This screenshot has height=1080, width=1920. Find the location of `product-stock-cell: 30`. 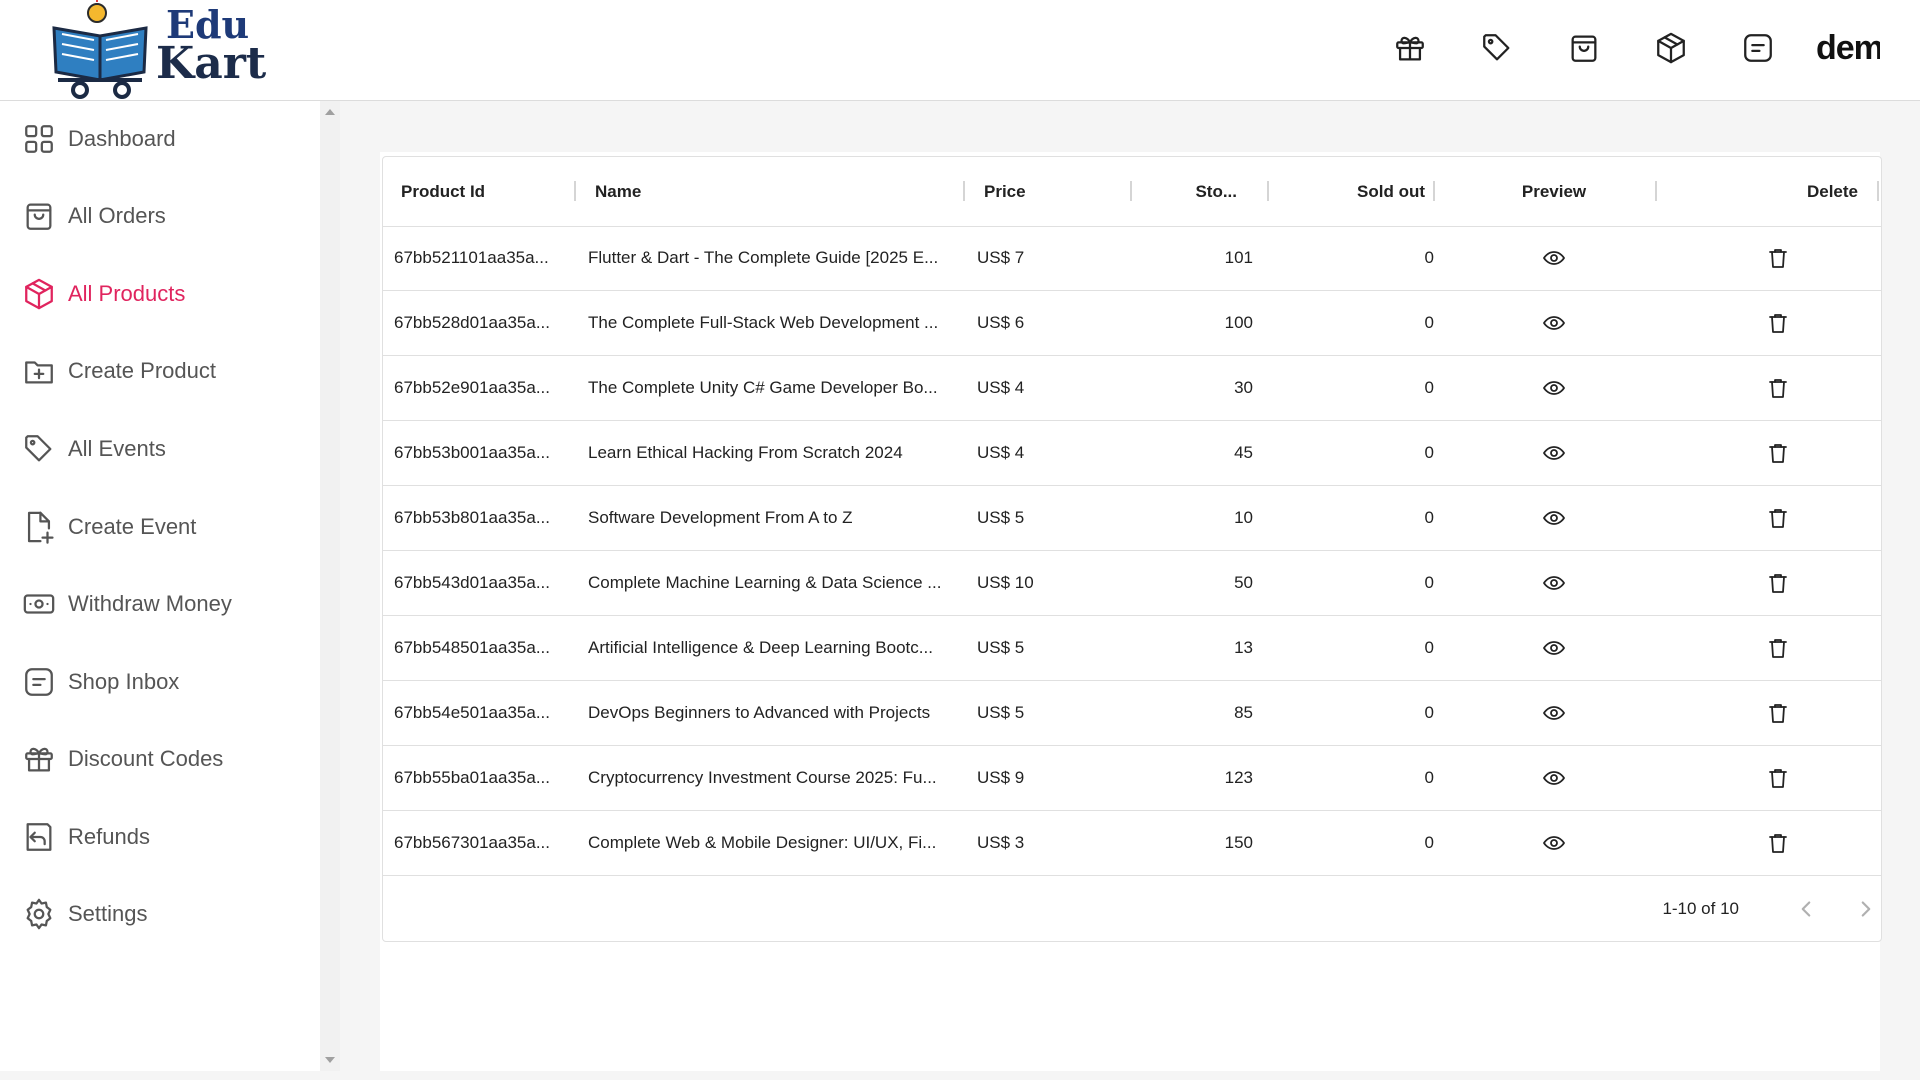

product-stock-cell: 30 is located at coordinates (1243, 387).